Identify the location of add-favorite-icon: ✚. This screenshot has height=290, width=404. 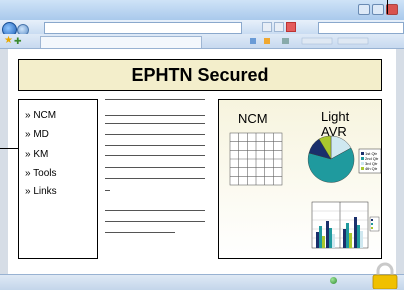
(18, 41).